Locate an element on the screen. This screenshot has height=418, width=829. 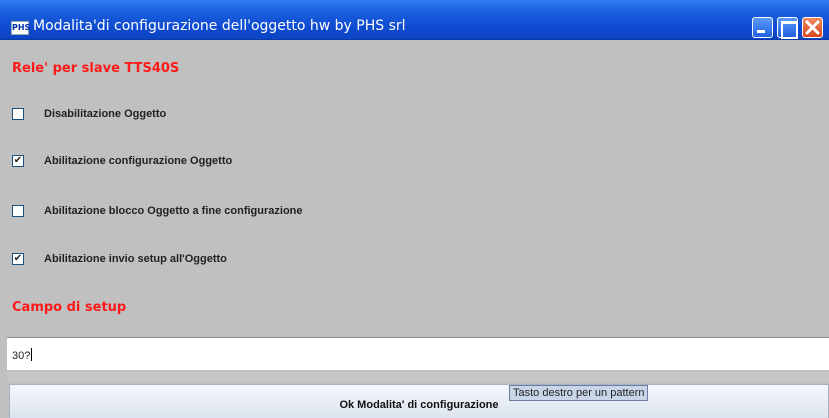
setup-input-value: 30? is located at coordinates (22, 355).